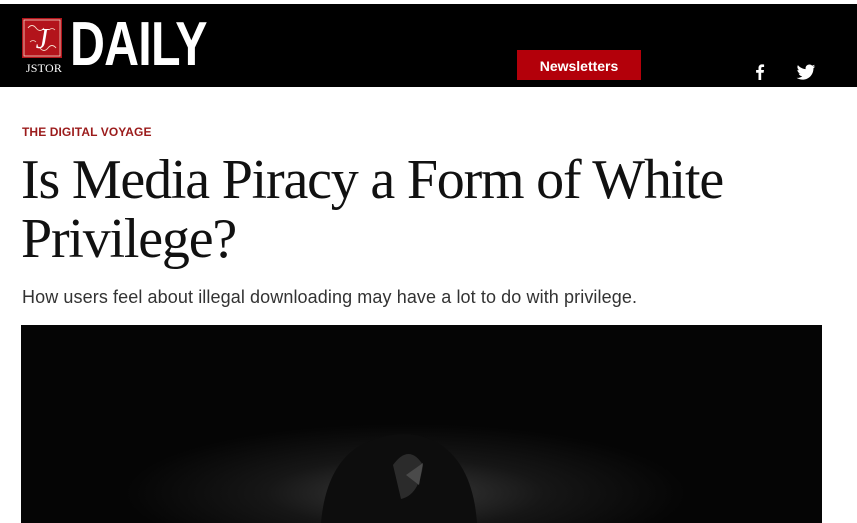  What do you see at coordinates (760, 72) in the screenshot?
I see `facebook-icon` at bounding box center [760, 72].